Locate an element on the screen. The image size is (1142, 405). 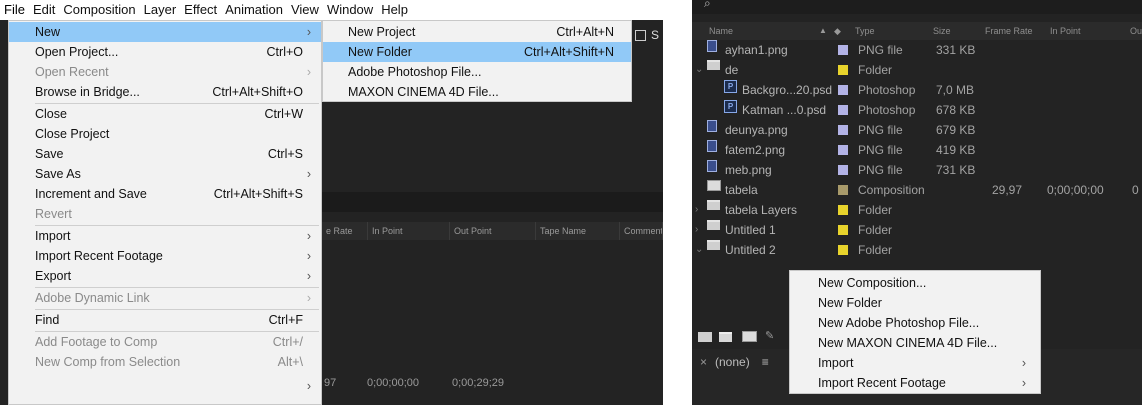
project-search-bar: ⌕ is located at coordinates (917, 7).